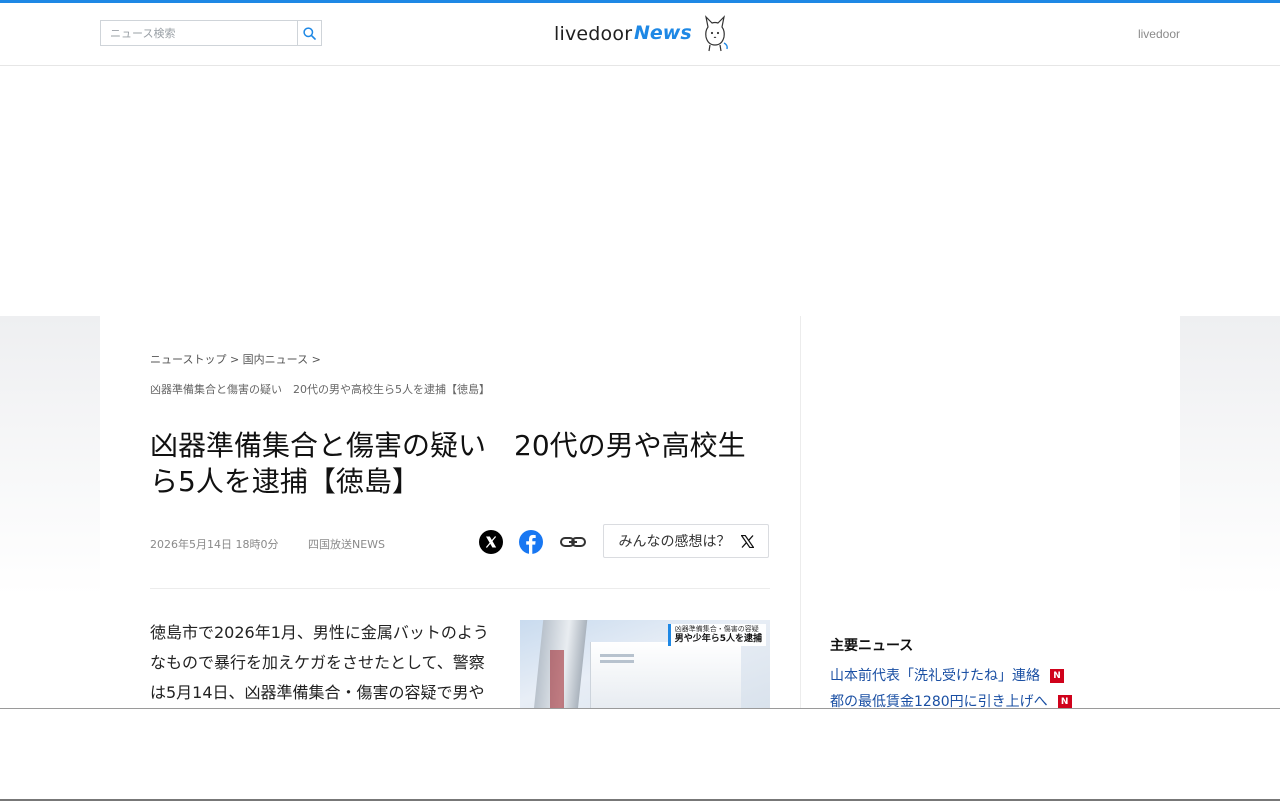 The image size is (1280, 801). What do you see at coordinates (199, 33) in the screenshot?
I see `search-input` at bounding box center [199, 33].